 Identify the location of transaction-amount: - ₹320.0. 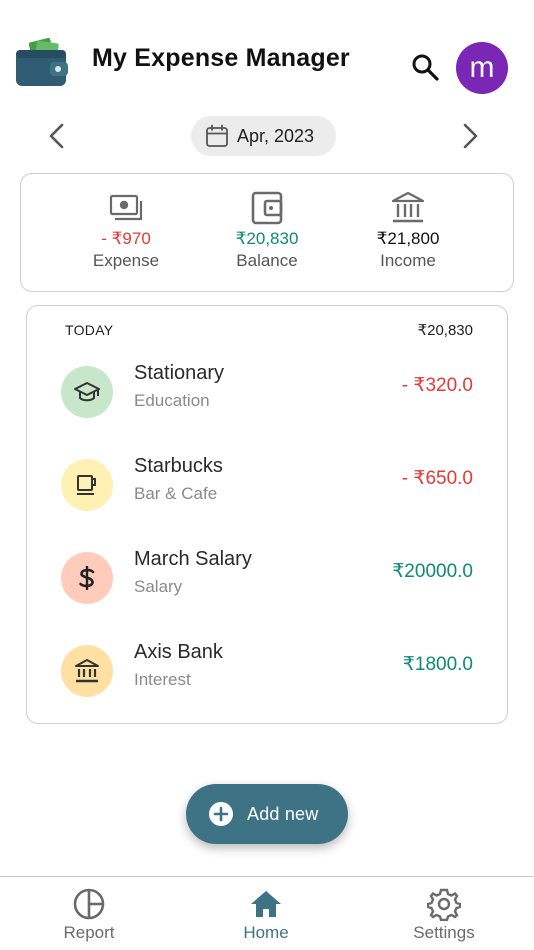
(437, 385).